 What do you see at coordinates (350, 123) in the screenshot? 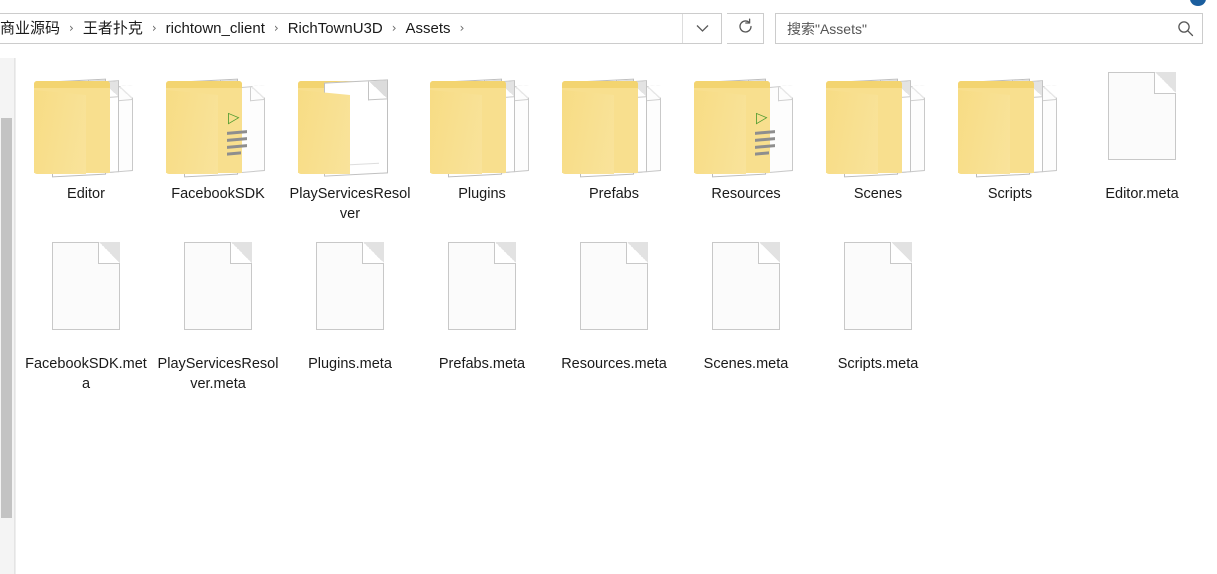
I see `folder-icon-page` at bounding box center [350, 123].